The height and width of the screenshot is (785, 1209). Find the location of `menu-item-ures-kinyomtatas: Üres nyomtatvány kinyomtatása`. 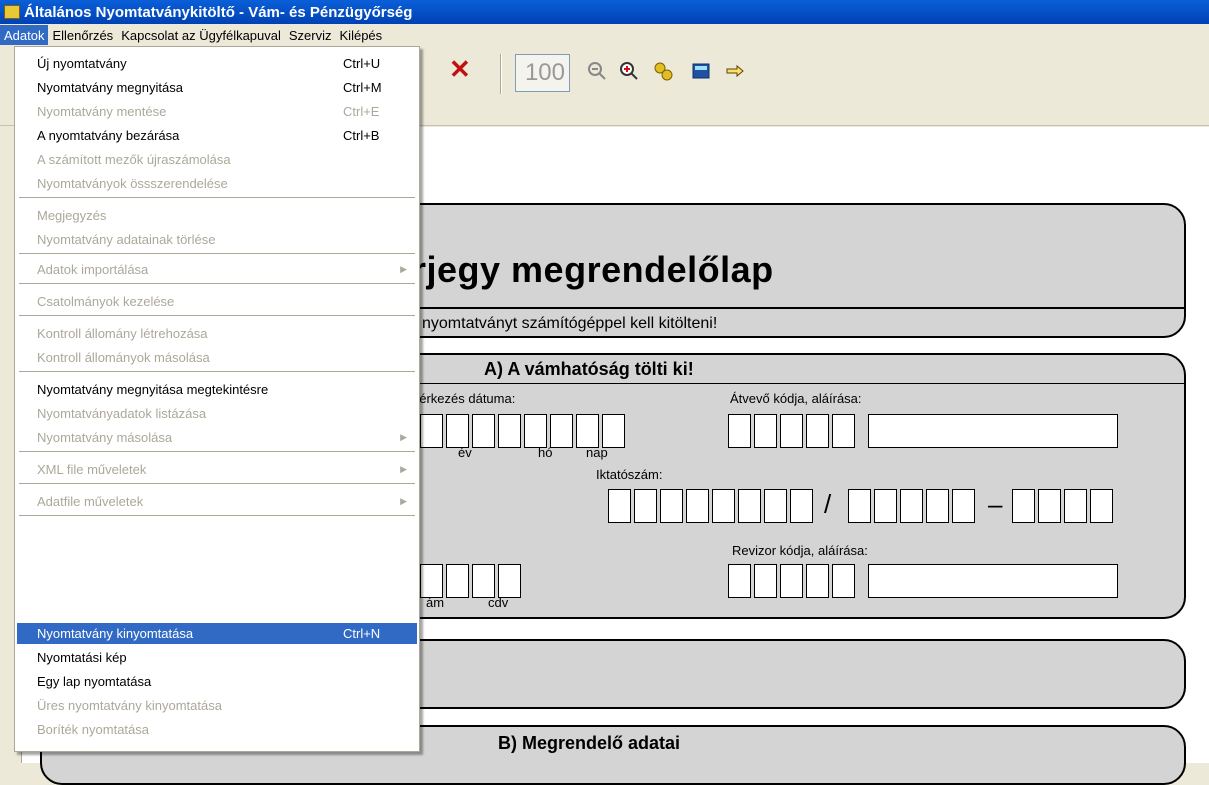

menu-item-ures-kinyomtatas: Üres nyomtatvány kinyomtatása is located at coordinates (217, 705).